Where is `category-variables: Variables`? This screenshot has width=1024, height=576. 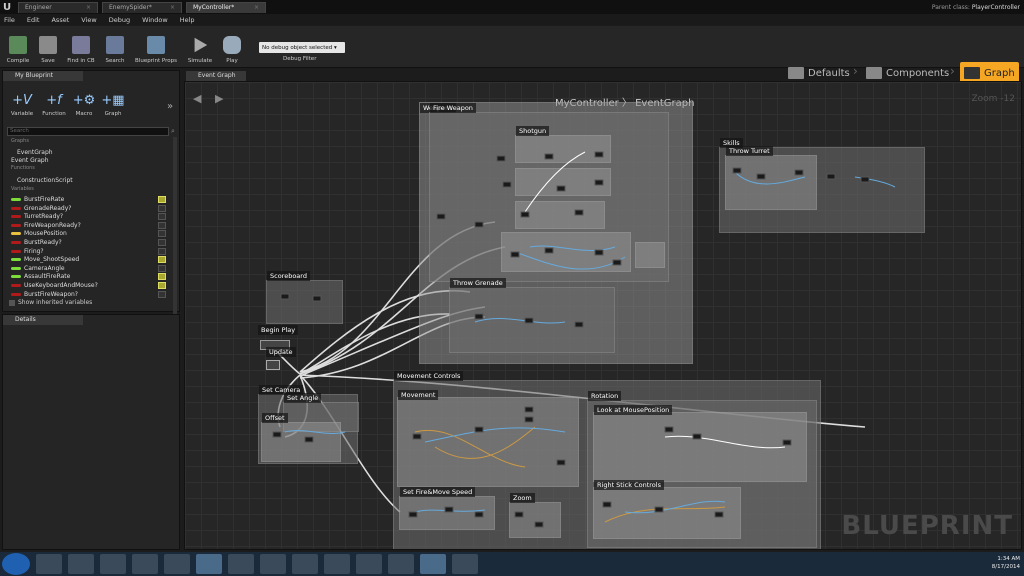 category-variables: Variables is located at coordinates (22, 189).